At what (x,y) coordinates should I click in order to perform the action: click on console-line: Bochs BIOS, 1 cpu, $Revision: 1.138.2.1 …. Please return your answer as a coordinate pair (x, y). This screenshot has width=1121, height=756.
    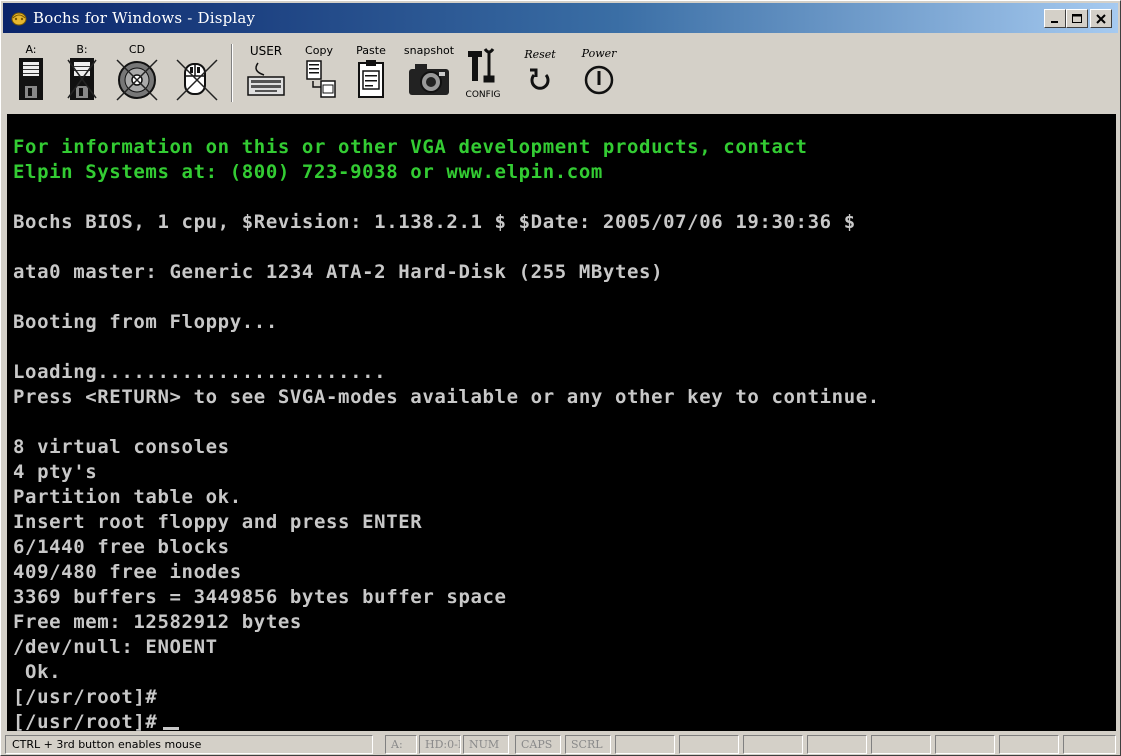
    Looking at the image, I should click on (434, 222).